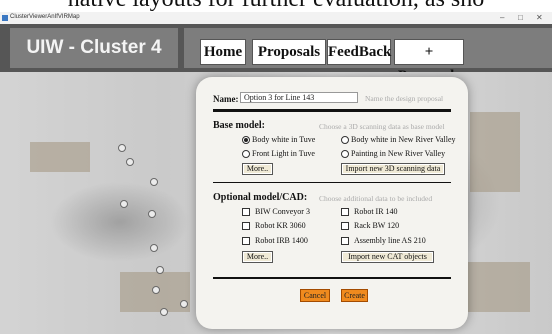  Describe the element at coordinates (226, 99) in the screenshot. I see `name-label: Name:` at that location.